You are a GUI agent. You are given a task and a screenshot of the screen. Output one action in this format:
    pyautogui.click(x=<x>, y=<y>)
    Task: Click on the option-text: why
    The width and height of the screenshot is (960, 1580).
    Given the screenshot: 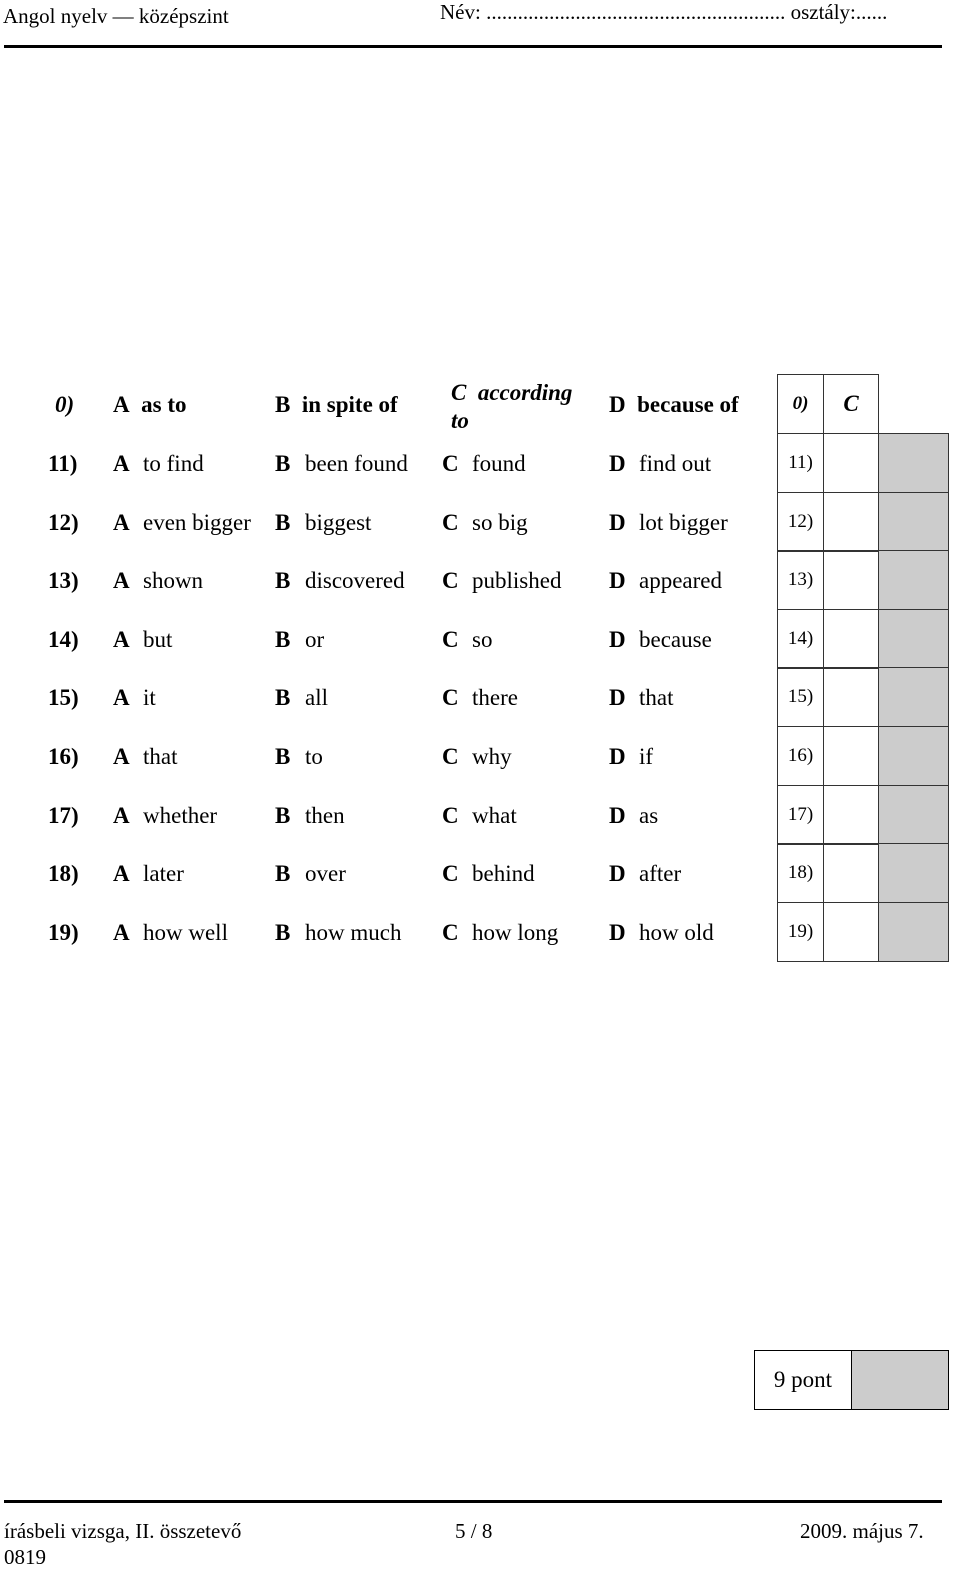 What is the action you would take?
    pyautogui.click(x=492, y=756)
    